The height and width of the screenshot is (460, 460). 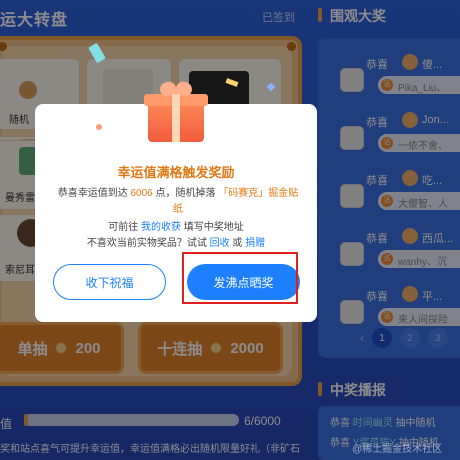 I want to click on modal-body-mid: 点，随机掉落, so click(x=185, y=193).